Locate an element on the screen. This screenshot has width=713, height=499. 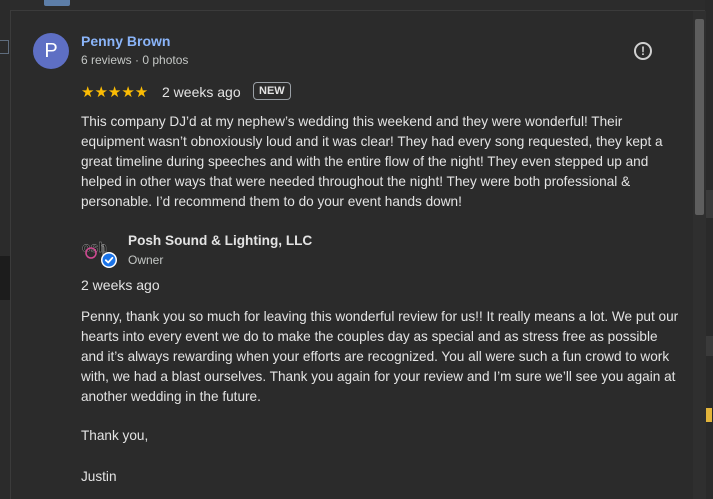
background-page-right is located at coordinates (709, 249).